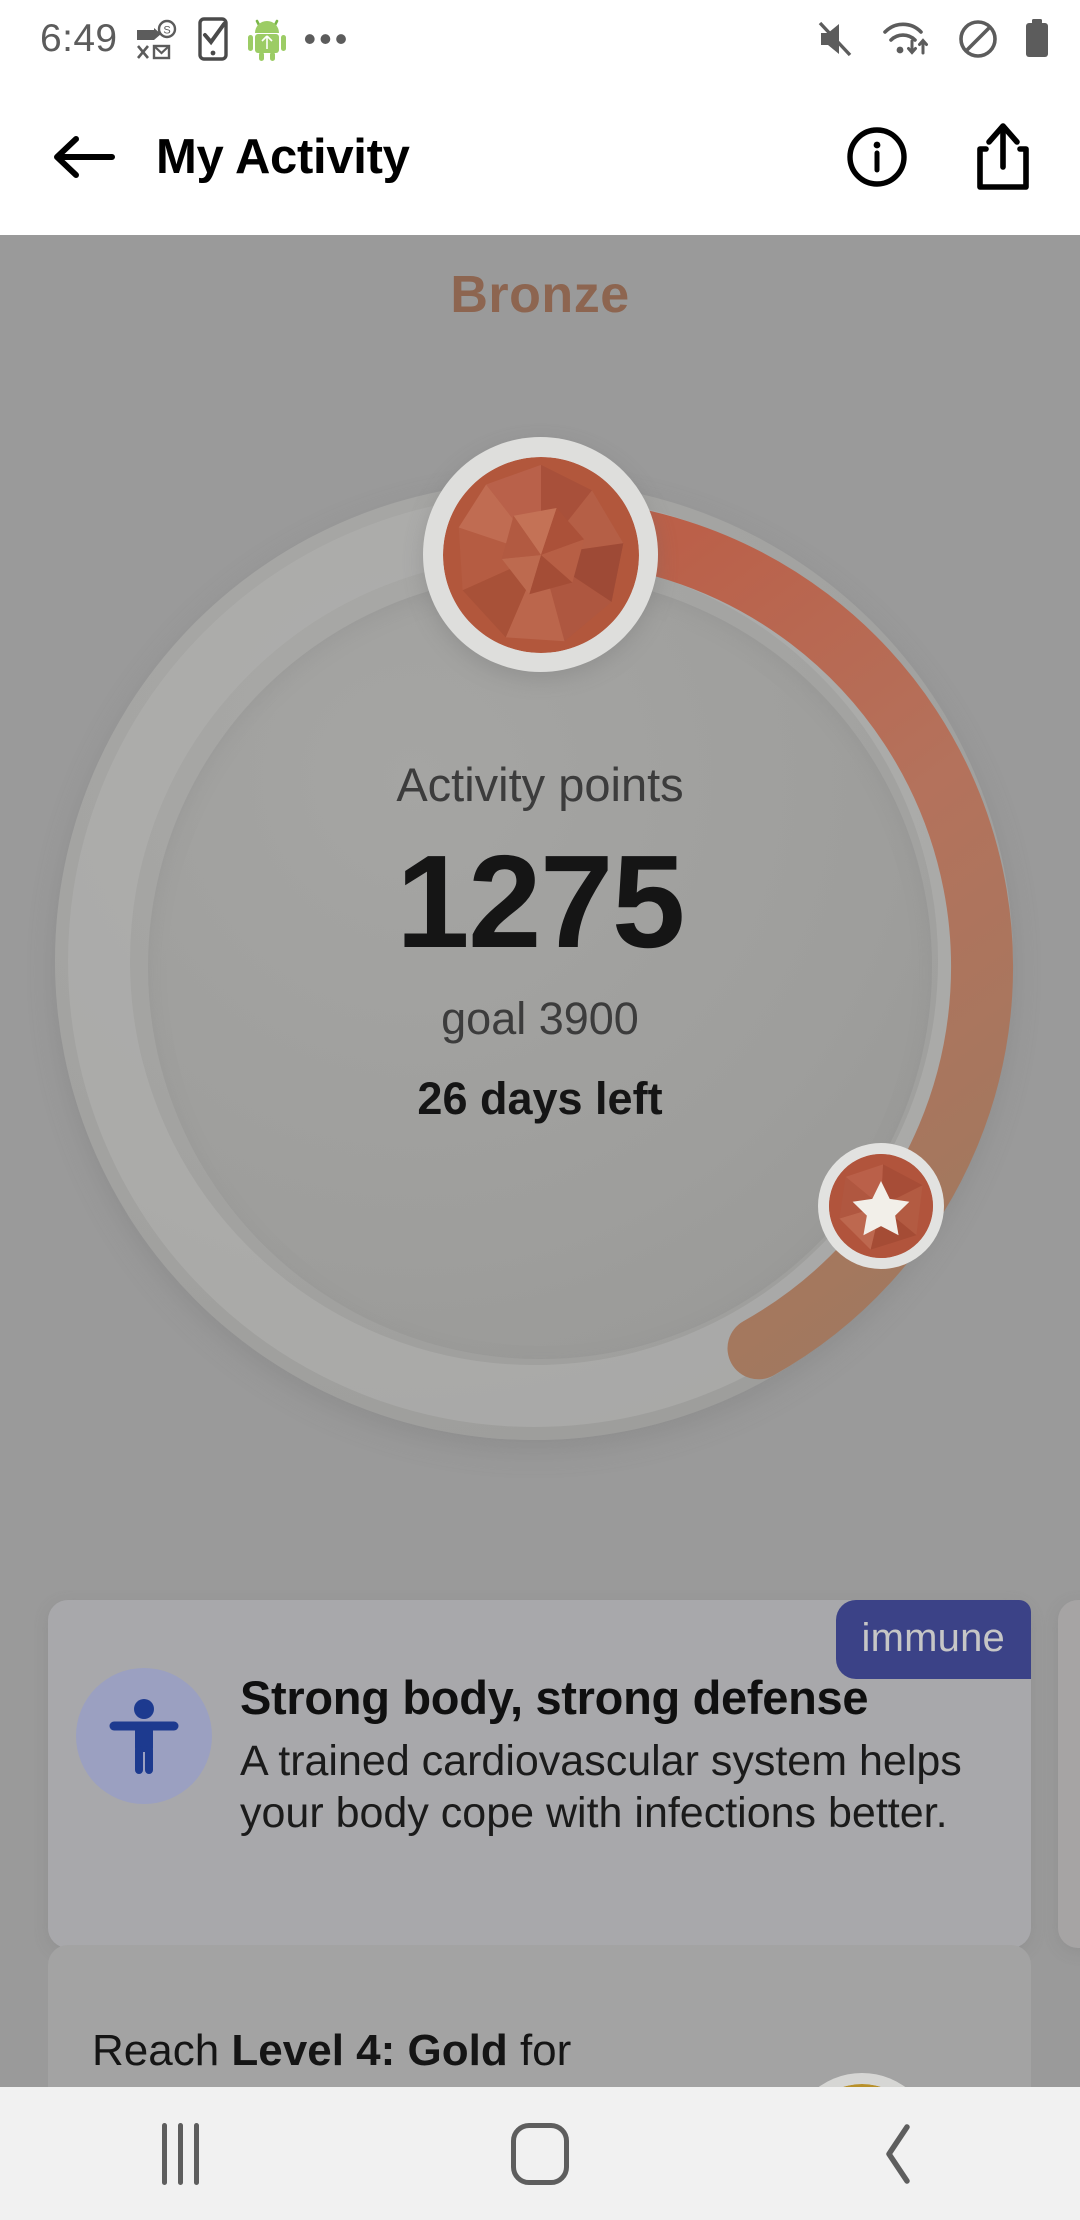 This screenshot has width=1080, height=2220. I want to click on insight-card-title: Strong body, strong defense, so click(554, 1697).